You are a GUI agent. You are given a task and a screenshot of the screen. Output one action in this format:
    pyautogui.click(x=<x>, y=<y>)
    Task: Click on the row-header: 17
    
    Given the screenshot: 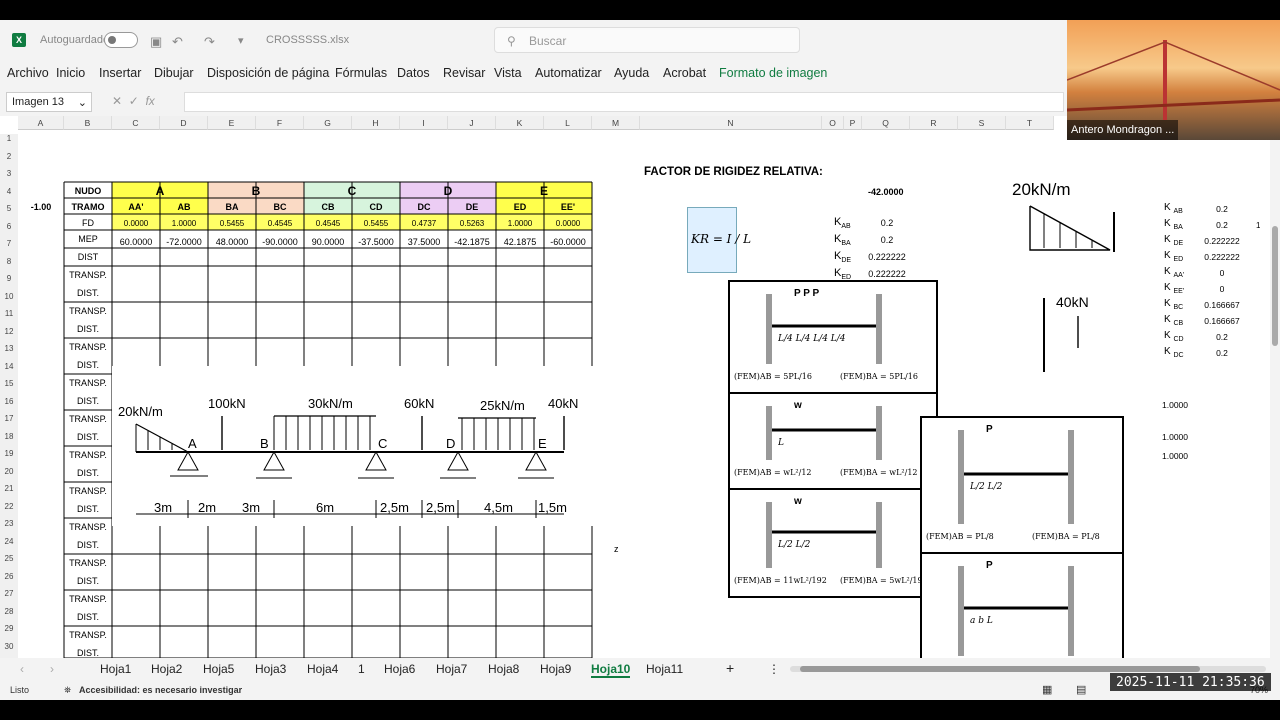 What is the action you would take?
    pyautogui.click(x=9, y=423)
    